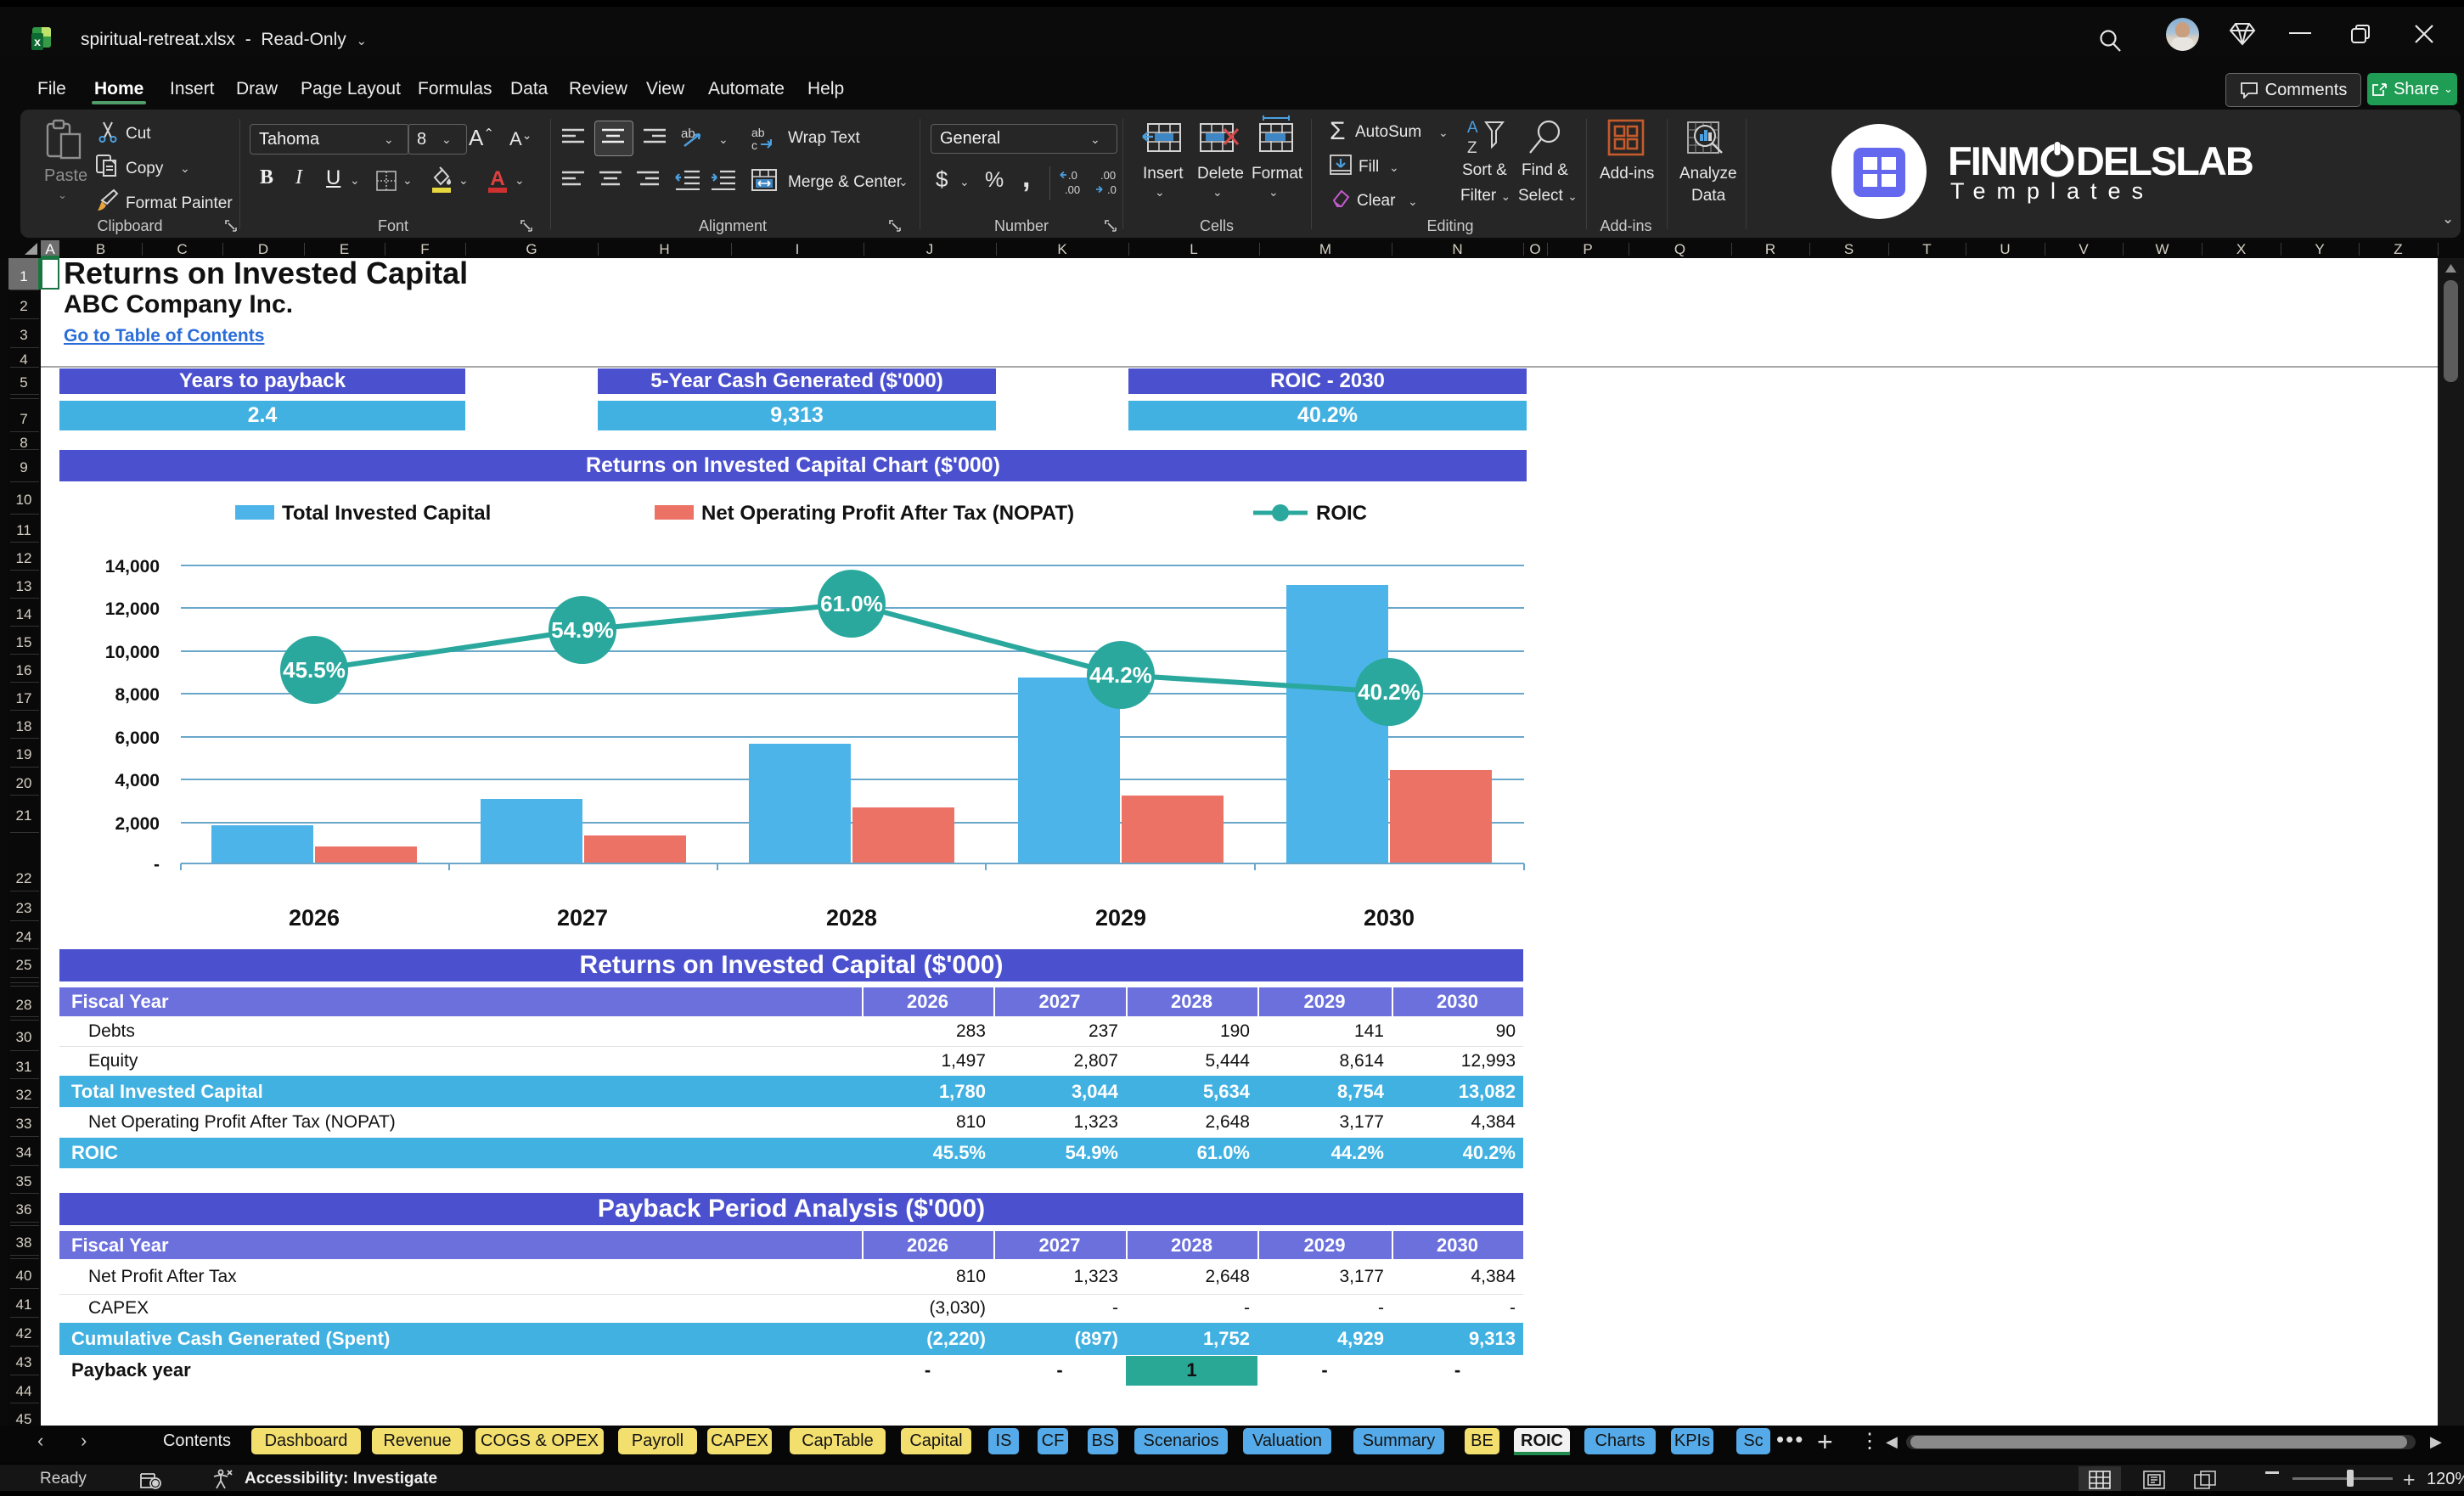  I want to click on svg-text: 45.5%, so click(314, 670).